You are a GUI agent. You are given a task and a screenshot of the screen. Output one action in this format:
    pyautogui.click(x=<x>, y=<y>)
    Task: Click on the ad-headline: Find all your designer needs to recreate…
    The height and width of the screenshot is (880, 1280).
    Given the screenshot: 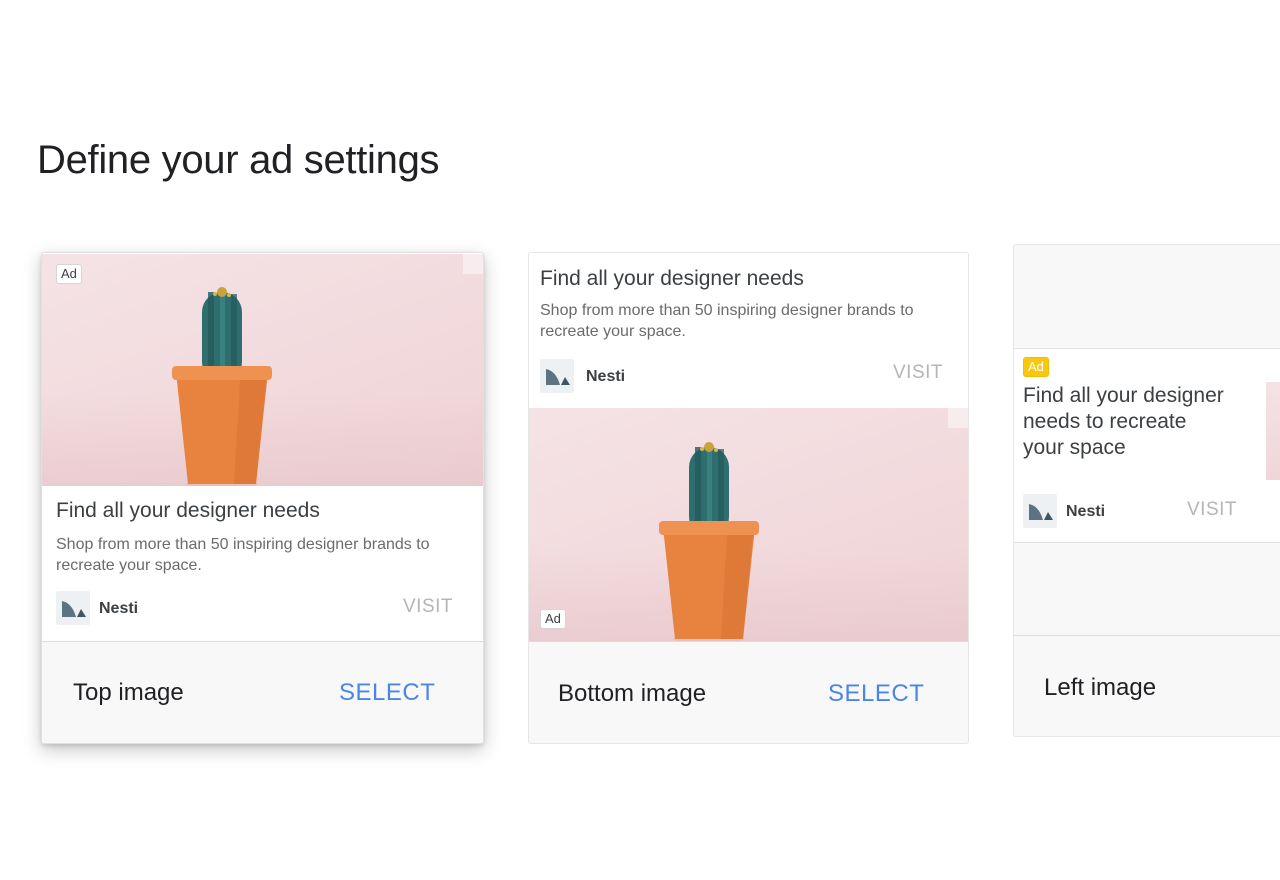 What is the action you would take?
    pyautogui.click(x=1123, y=421)
    